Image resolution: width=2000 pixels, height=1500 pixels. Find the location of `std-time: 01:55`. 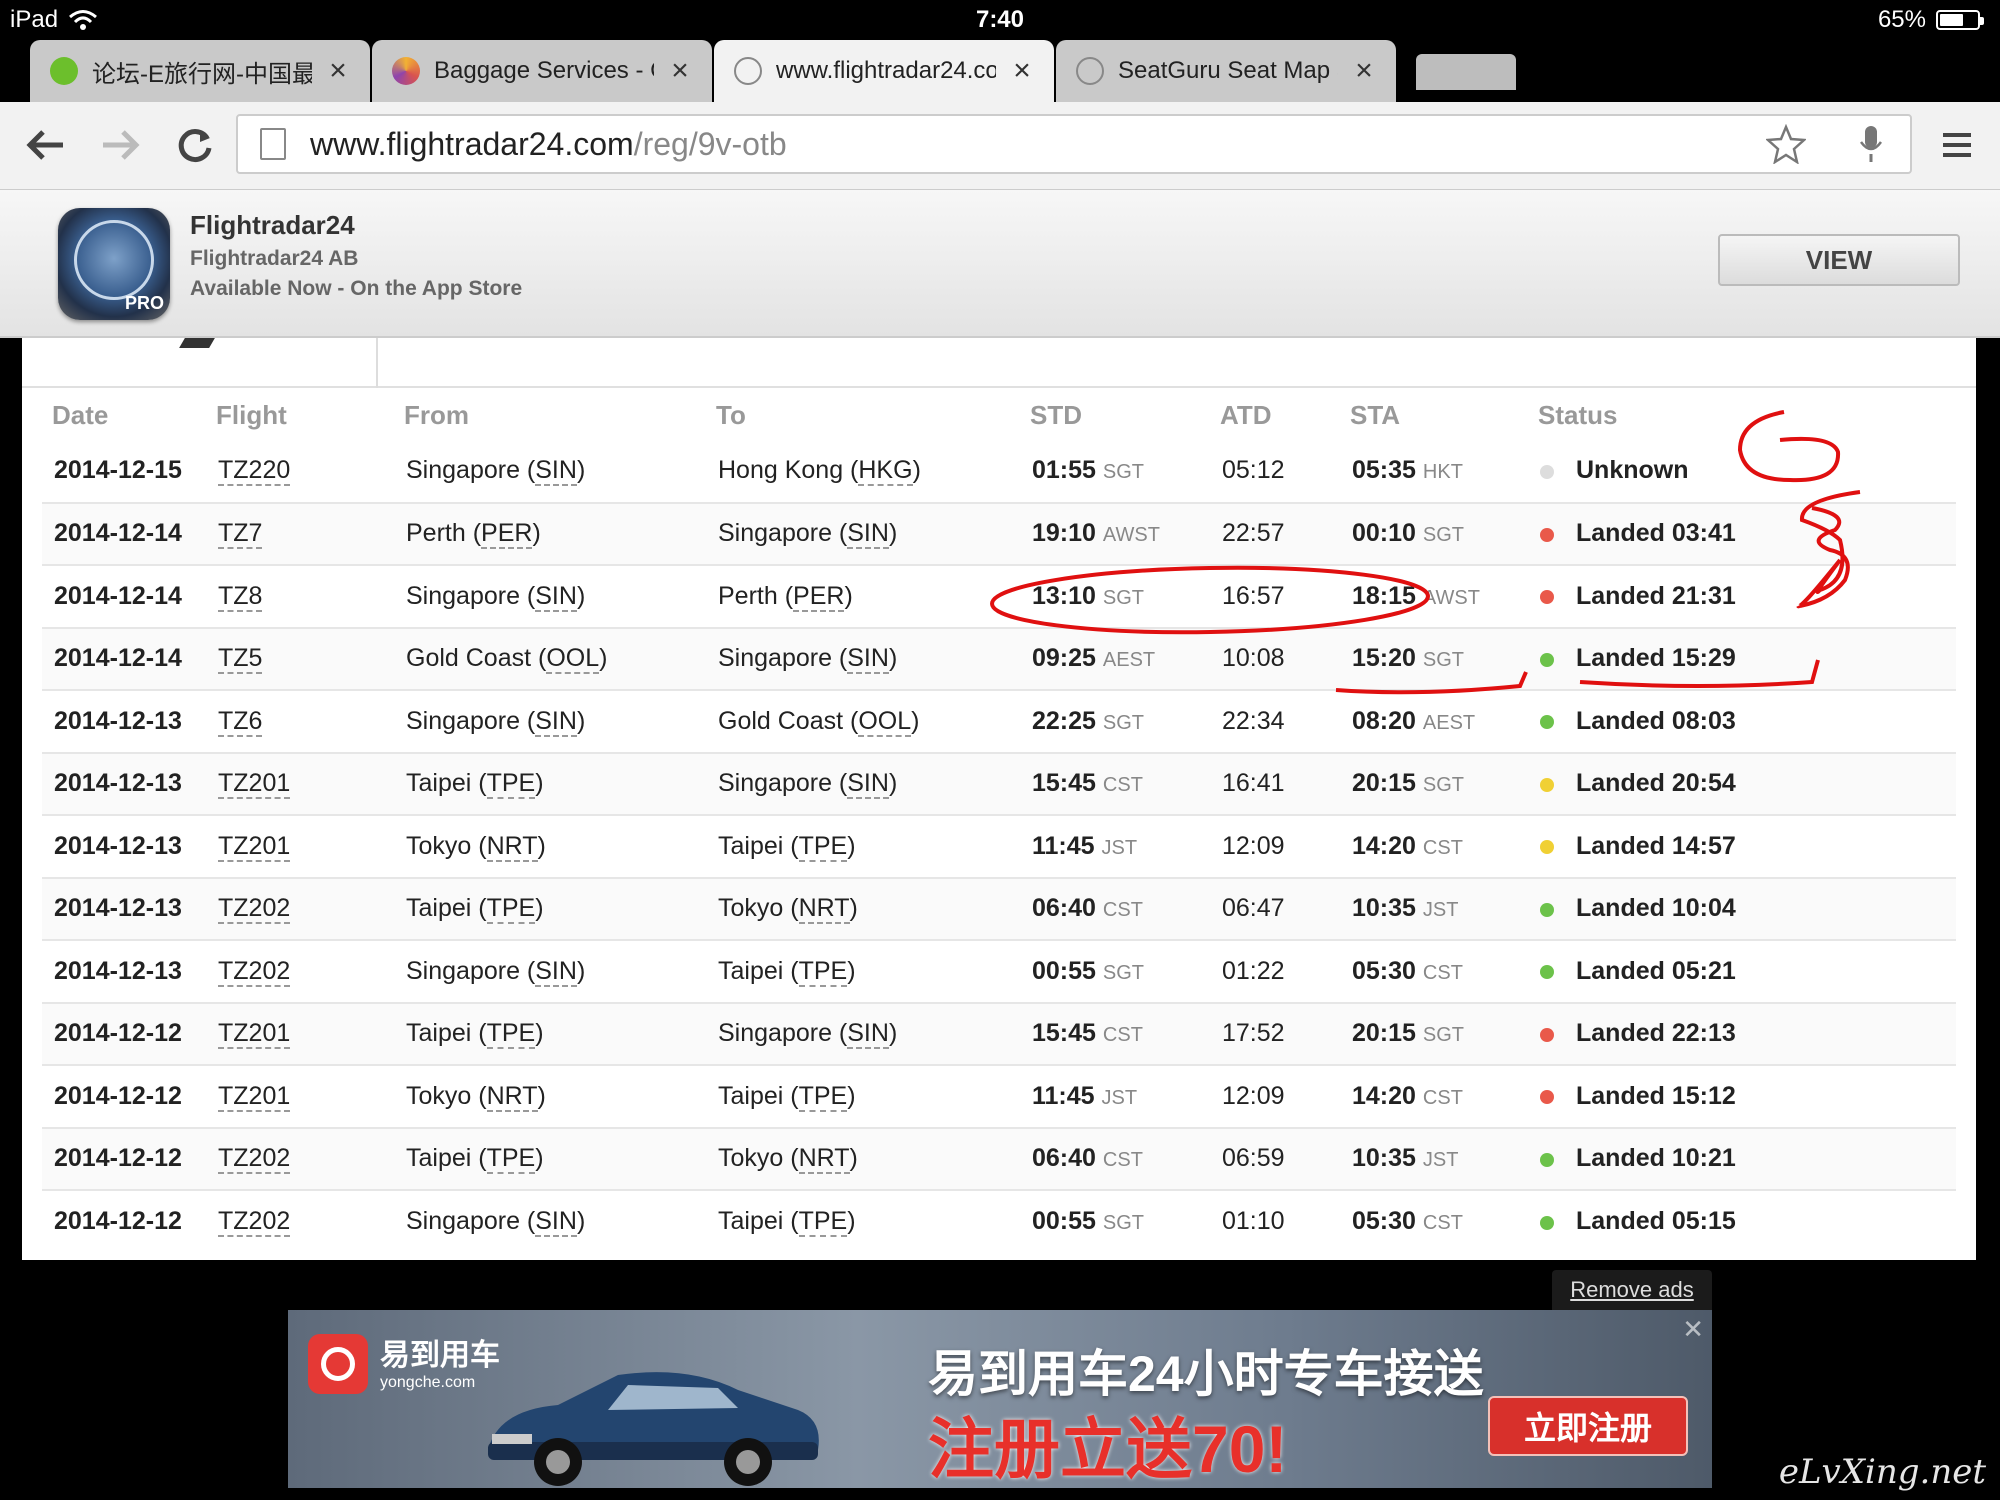

std-time: 01:55 is located at coordinates (1064, 470).